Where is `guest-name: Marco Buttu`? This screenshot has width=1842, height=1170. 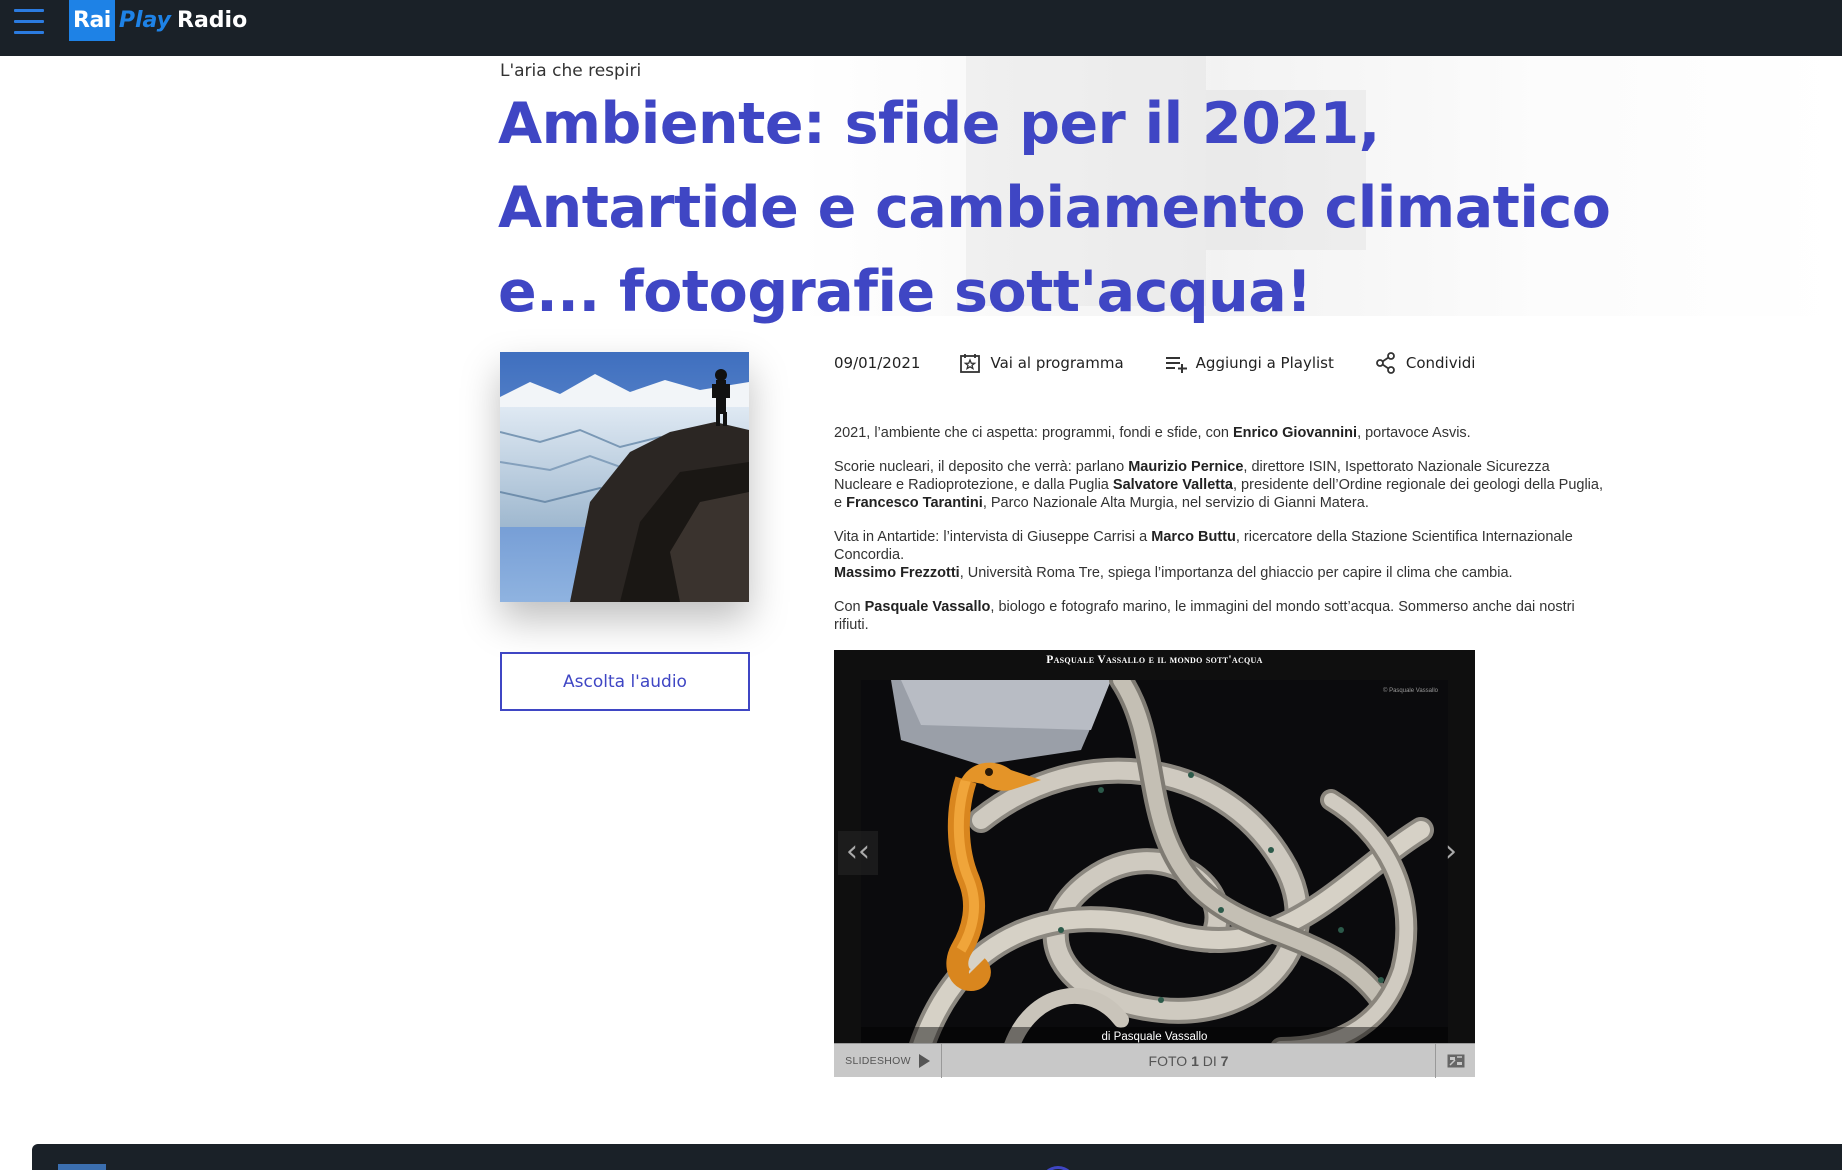
guest-name: Marco Buttu is located at coordinates (1193, 537).